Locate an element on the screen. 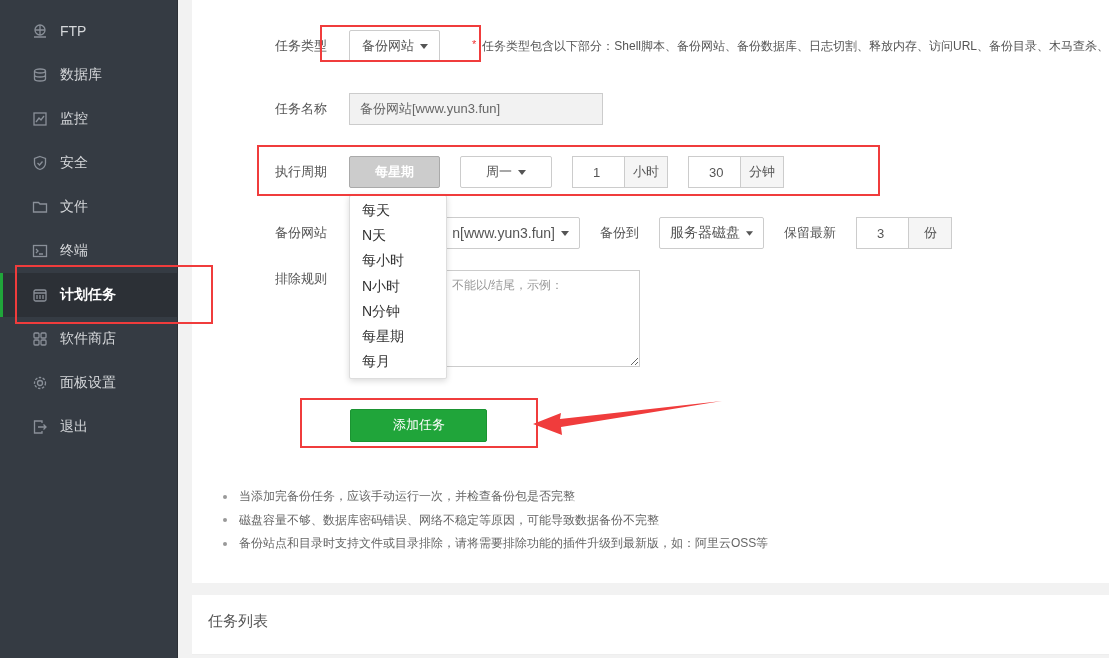 Image resolution: width=1109 pixels, height=658 pixels. backup-target-select: 服务器磁盘 is located at coordinates (711, 233).